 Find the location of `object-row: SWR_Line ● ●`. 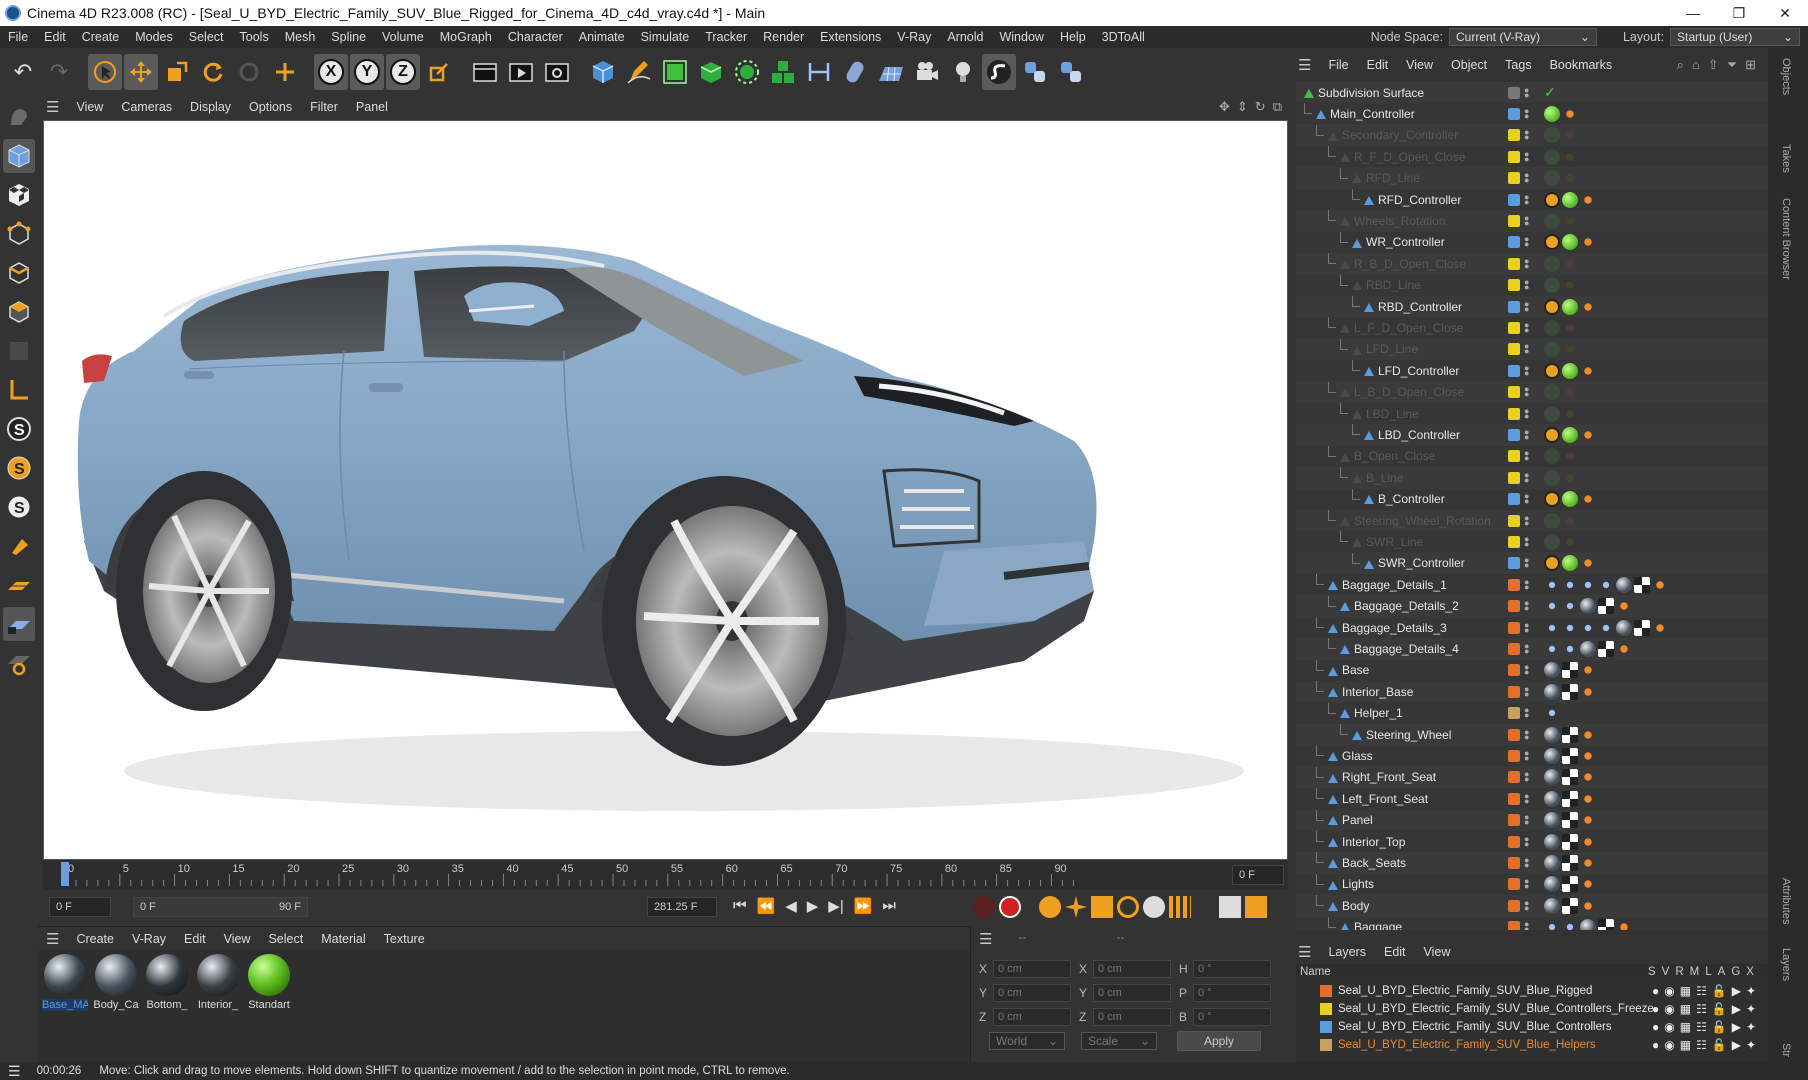

object-row: SWR_Line ● ● is located at coordinates (1532, 542).